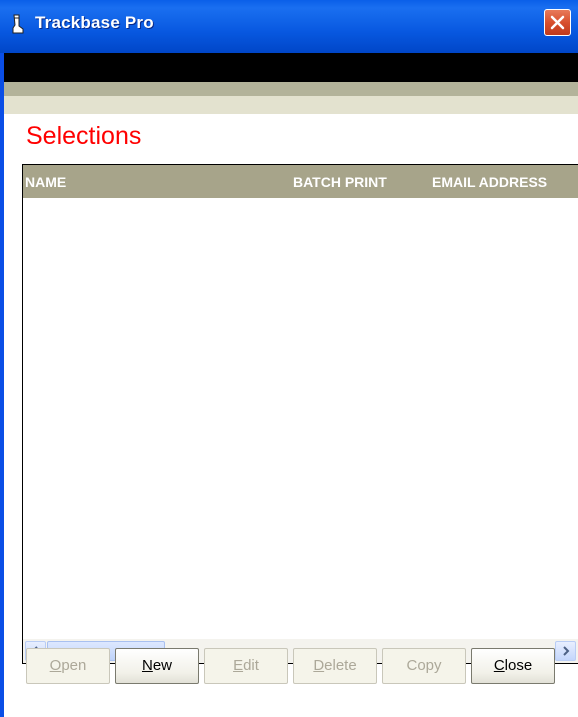 The height and width of the screenshot is (717, 578). Describe the element at coordinates (499, 665) in the screenshot. I see `close-button-accel: C` at that location.